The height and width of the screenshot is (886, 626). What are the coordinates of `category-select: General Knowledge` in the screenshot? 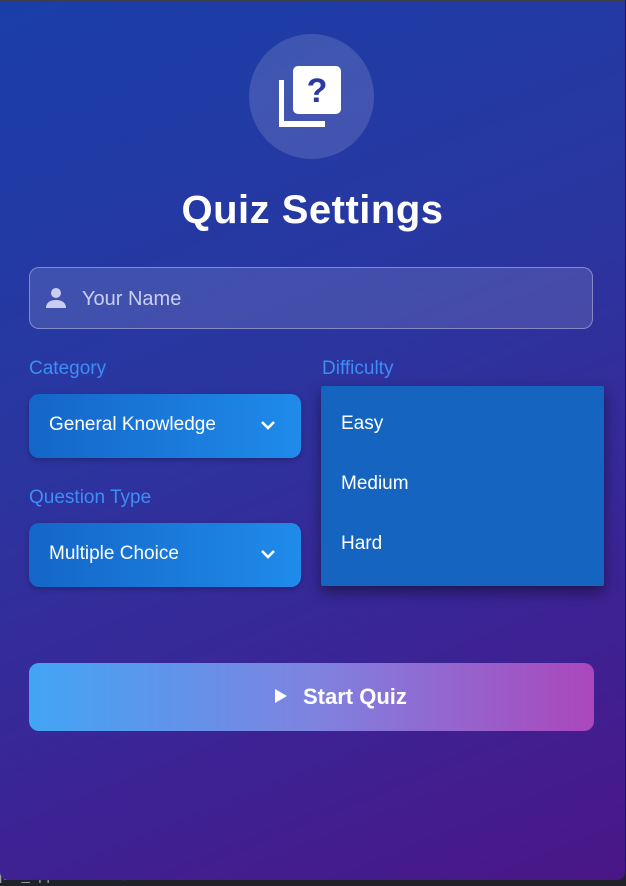 It's located at (165, 426).